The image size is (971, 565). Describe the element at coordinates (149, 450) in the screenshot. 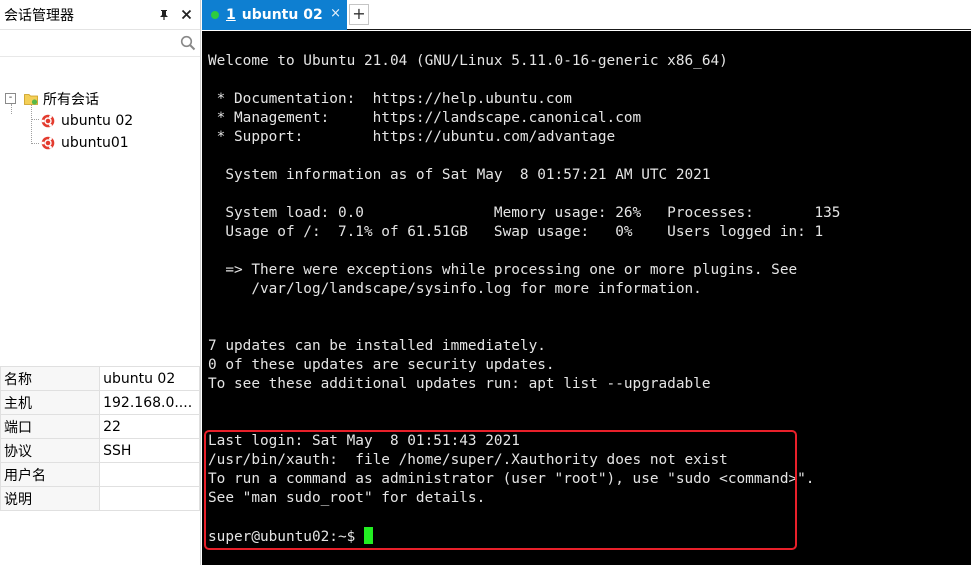

I see `property-value: SSH` at that location.